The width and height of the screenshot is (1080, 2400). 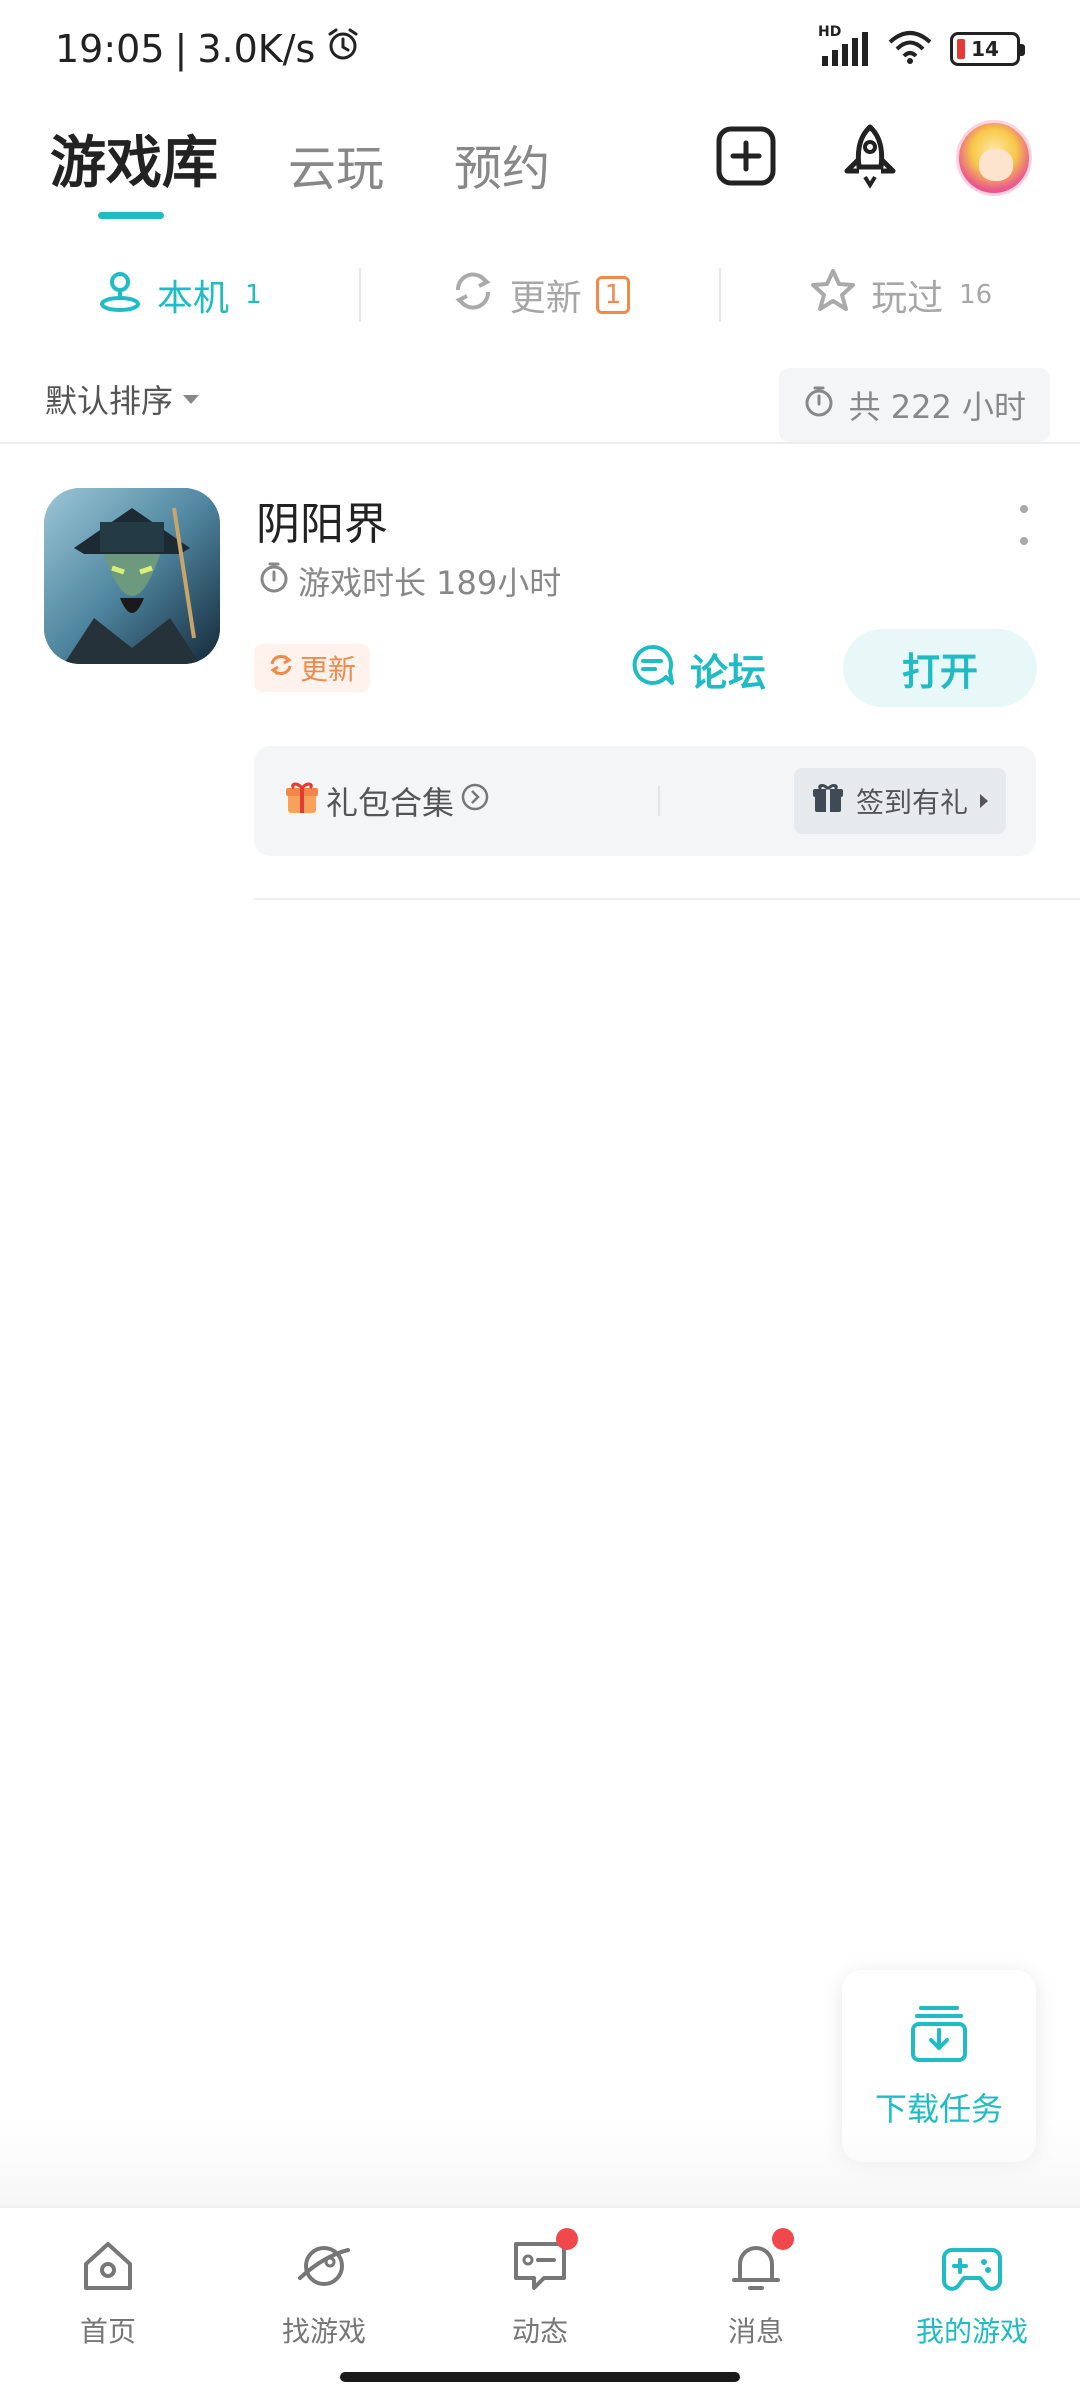 I want to click on network-speed: 3.0K/s, so click(x=256, y=48).